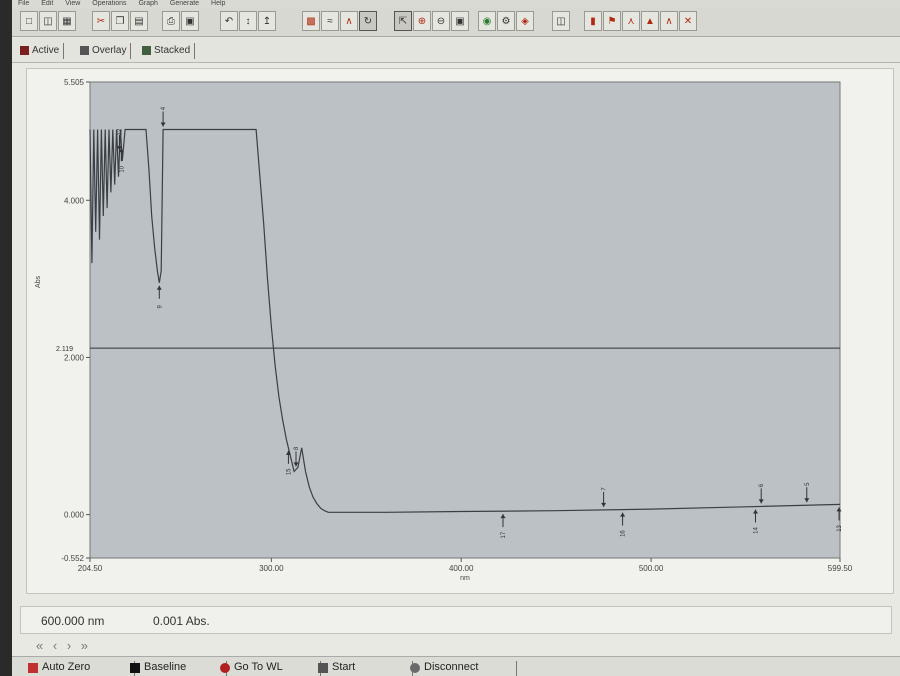 The width and height of the screenshot is (900, 676). I want to click on start-icon, so click(323, 668).